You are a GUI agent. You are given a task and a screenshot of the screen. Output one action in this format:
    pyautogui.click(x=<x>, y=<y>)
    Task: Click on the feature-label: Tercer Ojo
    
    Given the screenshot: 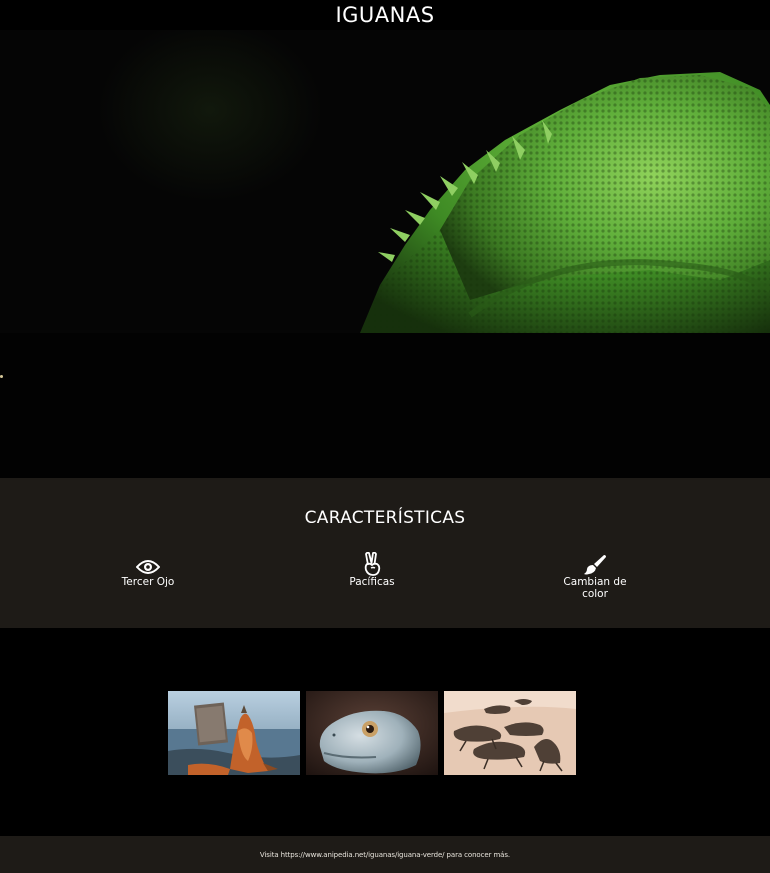 What is the action you would take?
    pyautogui.click(x=148, y=582)
    